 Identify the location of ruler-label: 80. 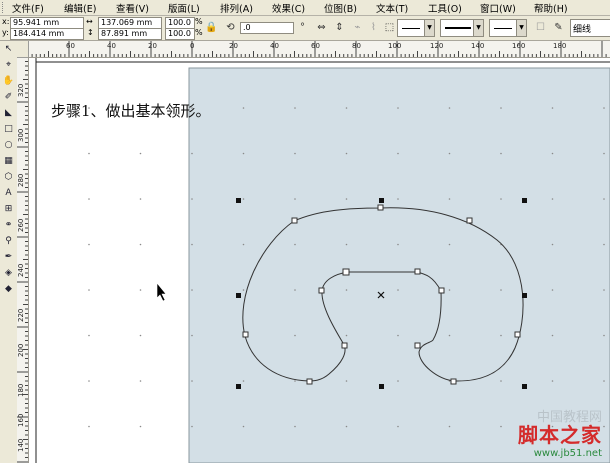
(356, 46).